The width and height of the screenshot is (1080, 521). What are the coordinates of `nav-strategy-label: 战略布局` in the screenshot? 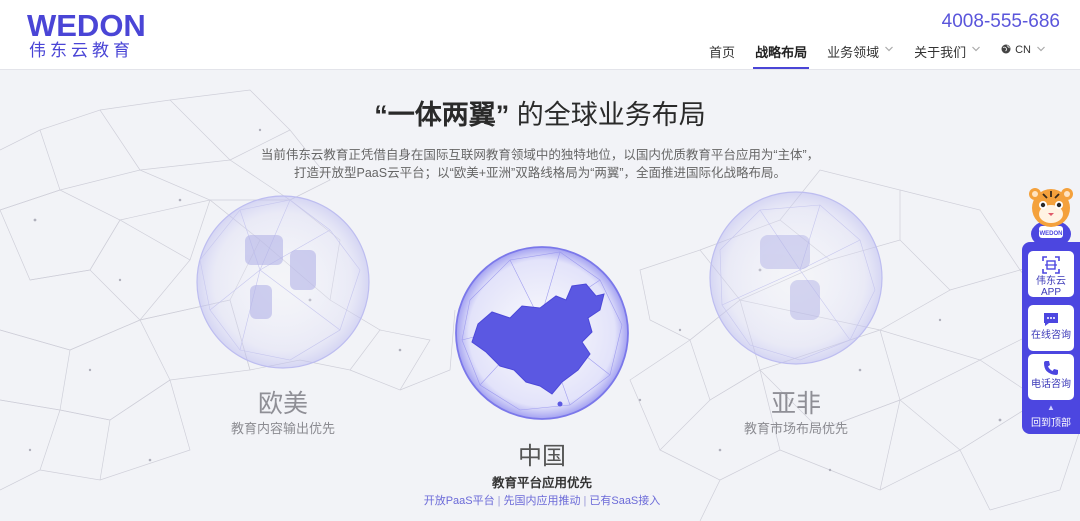 It's located at (781, 52).